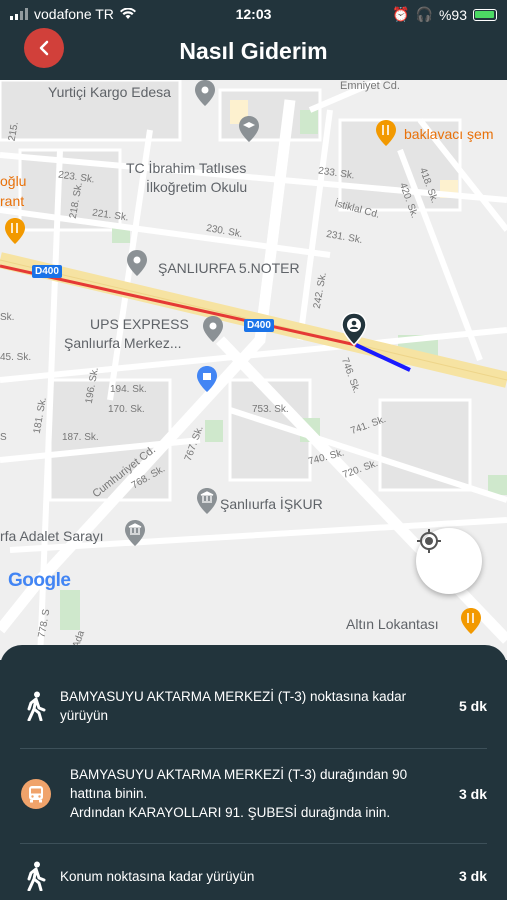  Describe the element at coordinates (472, 706) in the screenshot. I see `step-duration: 5 dk` at that location.